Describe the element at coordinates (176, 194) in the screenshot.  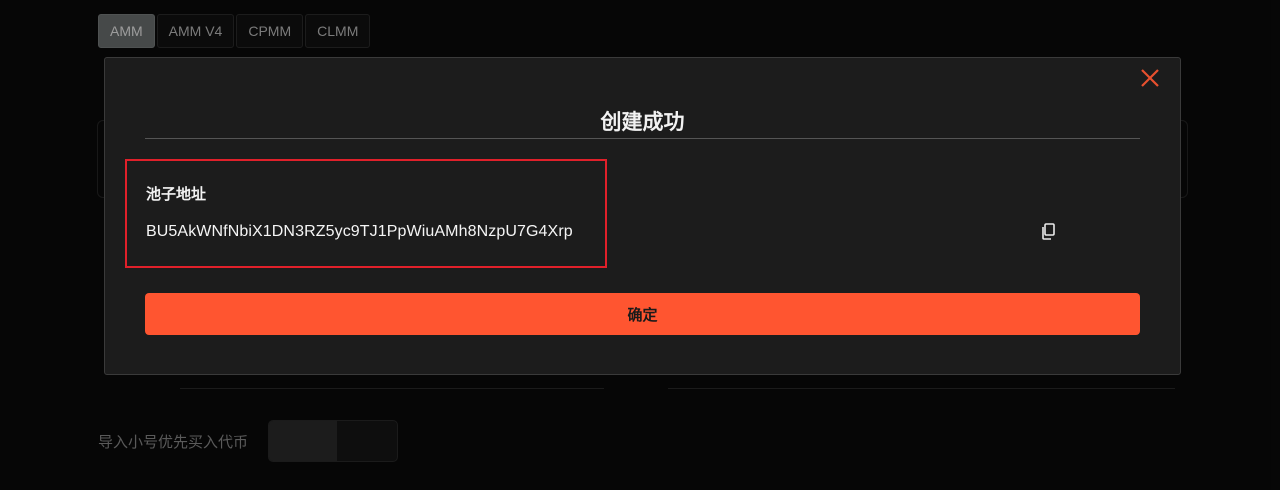
I see `pool-address-label: 池子地址` at that location.